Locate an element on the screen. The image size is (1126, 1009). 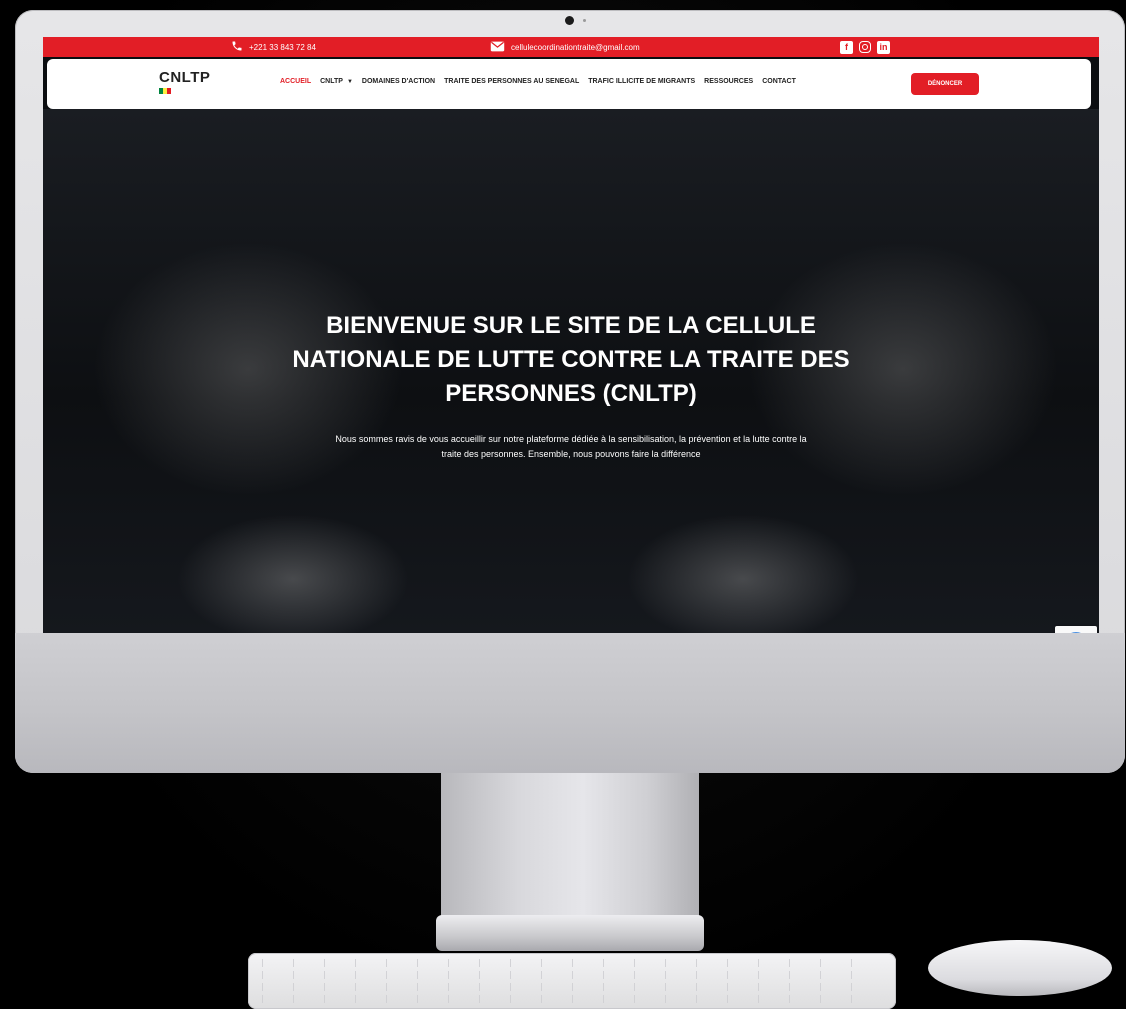
instagram-icon is located at coordinates (865, 47).